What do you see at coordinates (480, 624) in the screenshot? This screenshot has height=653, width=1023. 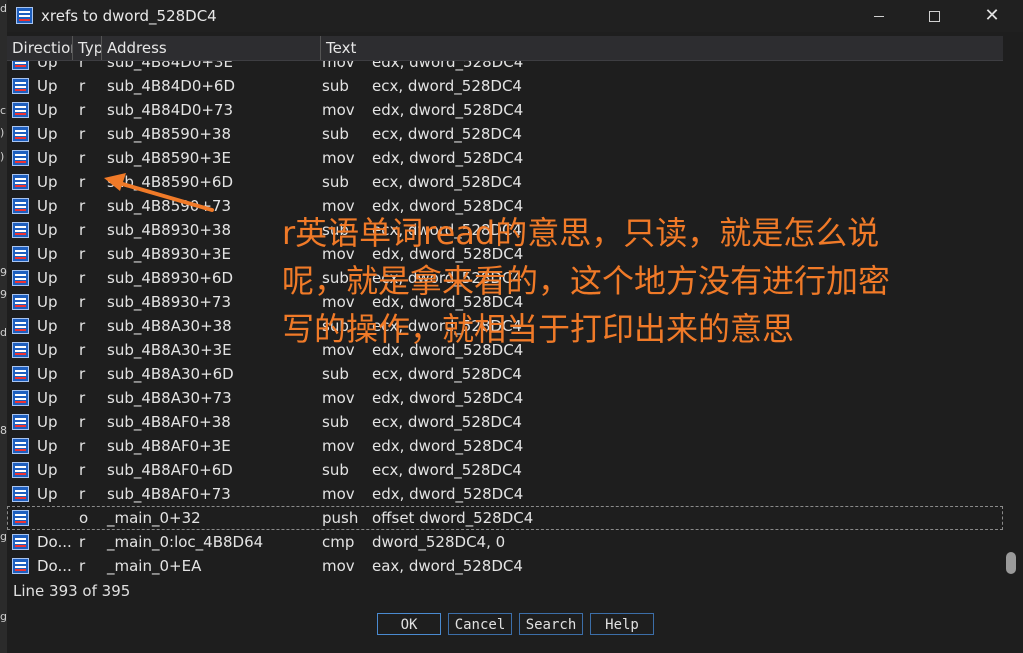 I see `cancel-button: Cancel` at bounding box center [480, 624].